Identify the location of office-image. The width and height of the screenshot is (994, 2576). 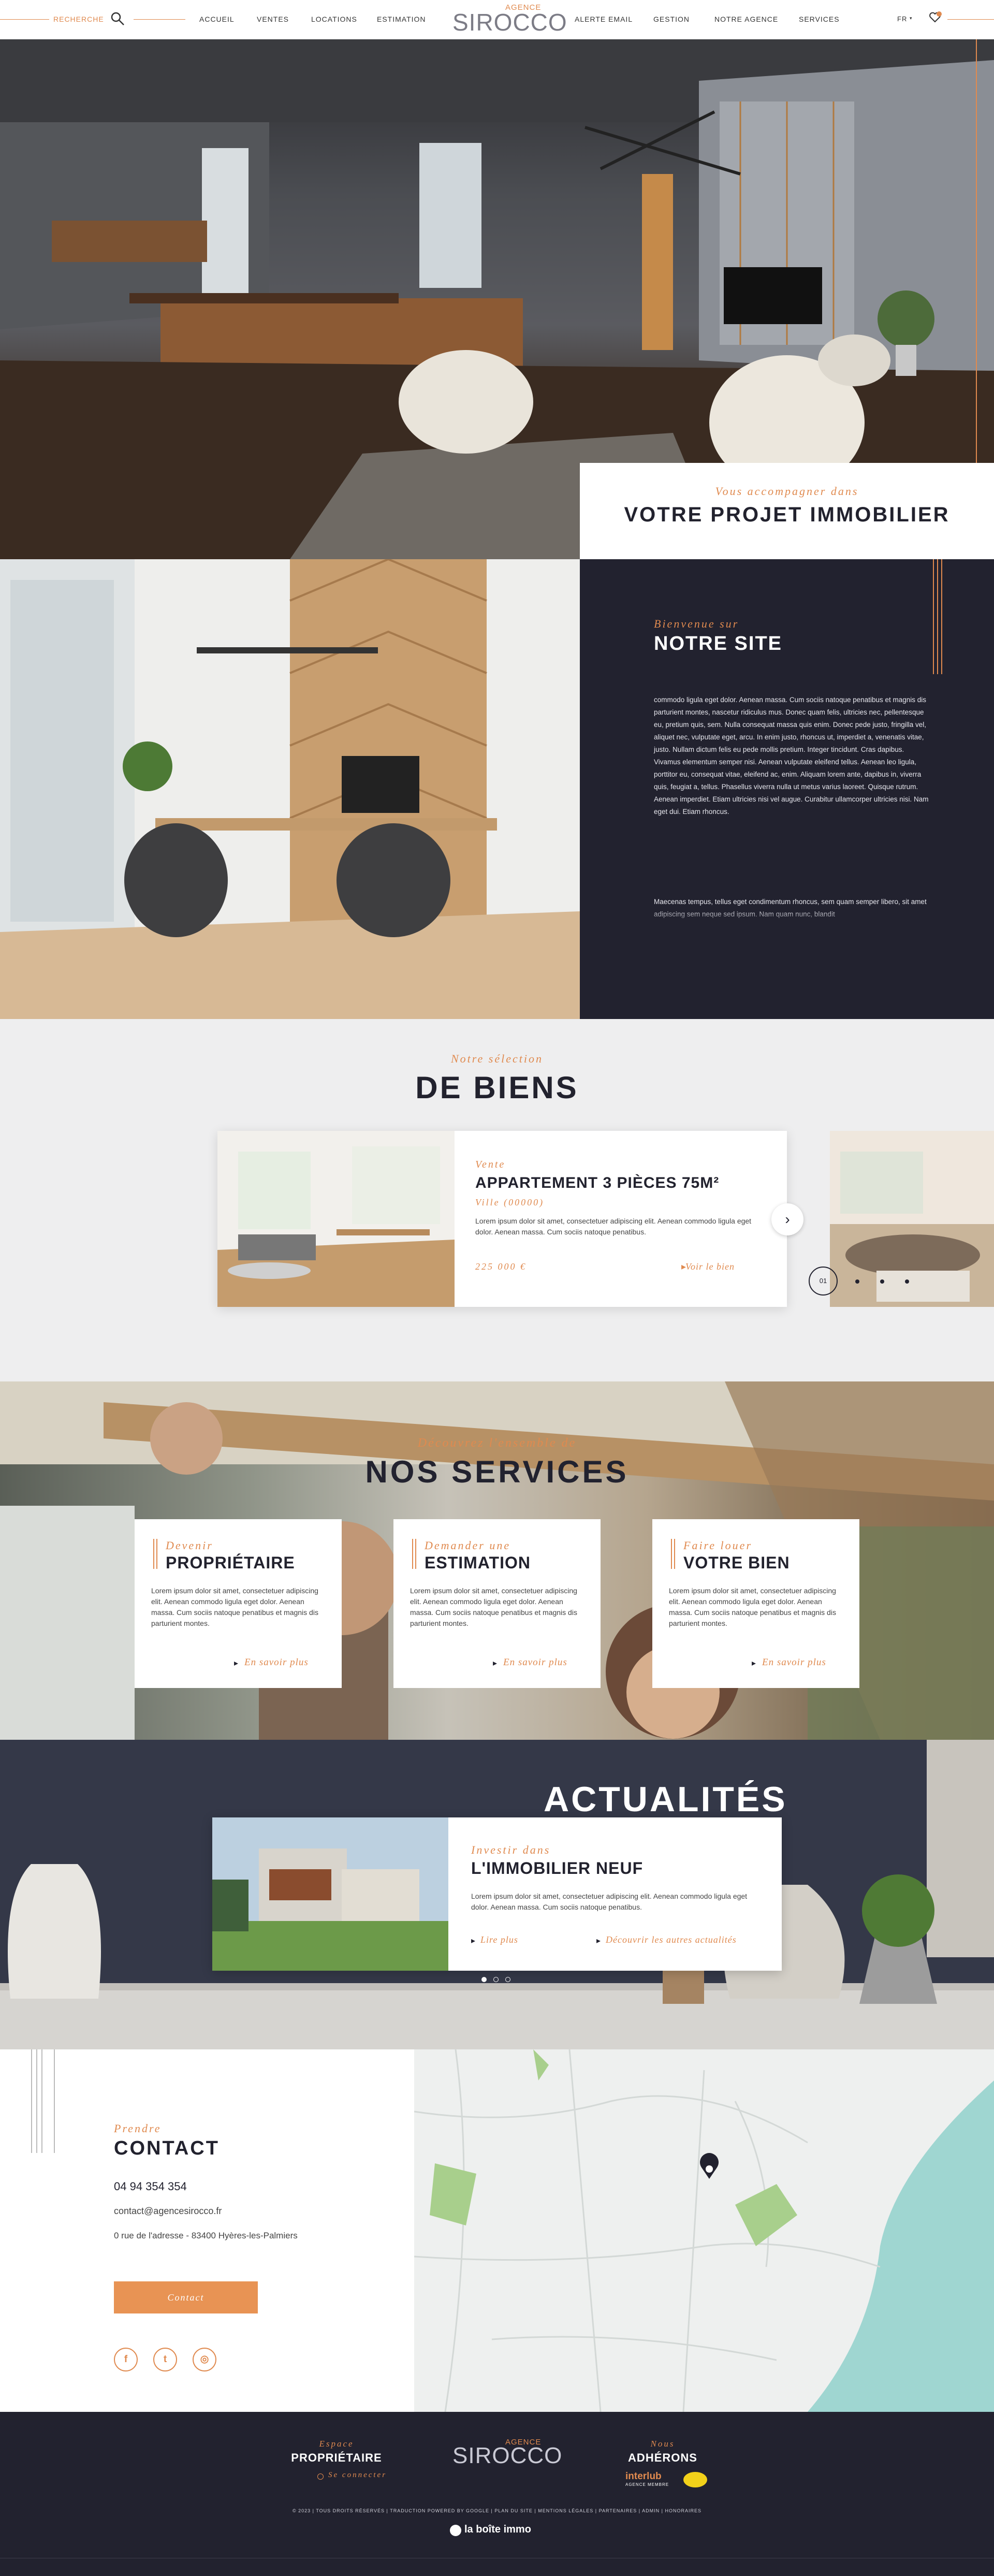
(290, 789).